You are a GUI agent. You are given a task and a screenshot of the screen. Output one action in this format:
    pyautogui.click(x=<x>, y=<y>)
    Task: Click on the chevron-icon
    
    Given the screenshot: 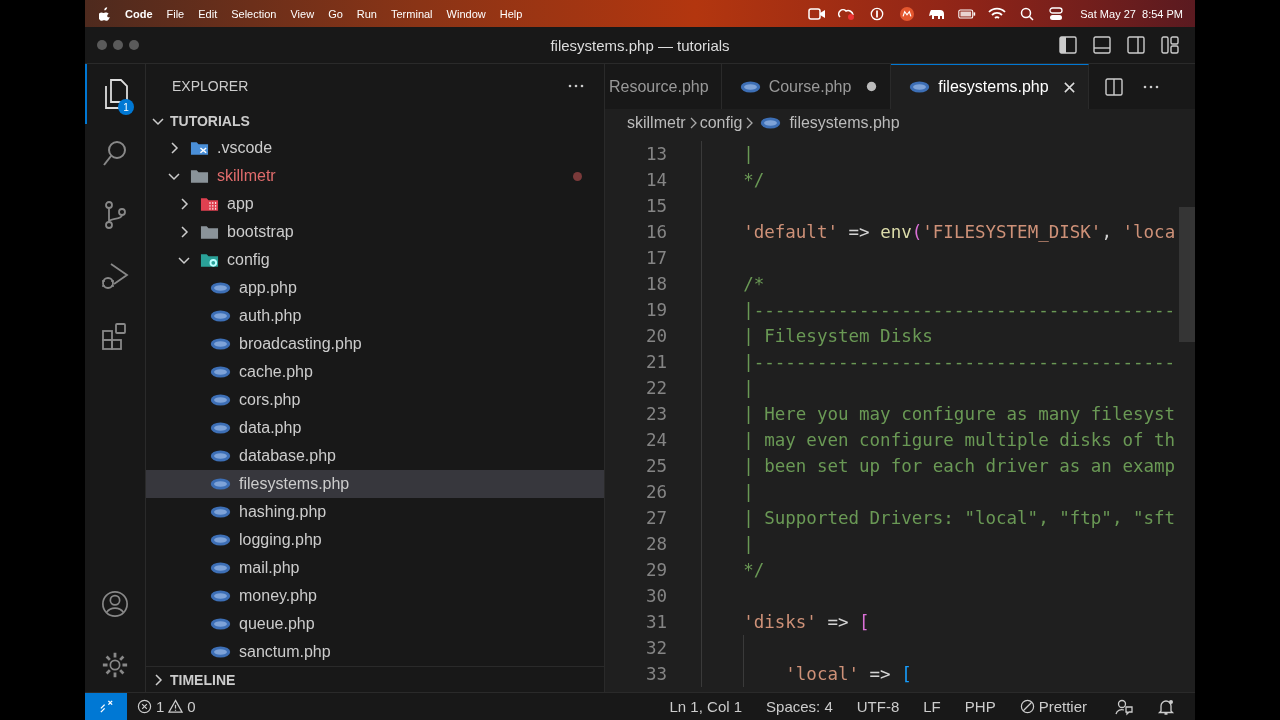 What is the action you would take?
    pyautogui.click(x=749, y=123)
    